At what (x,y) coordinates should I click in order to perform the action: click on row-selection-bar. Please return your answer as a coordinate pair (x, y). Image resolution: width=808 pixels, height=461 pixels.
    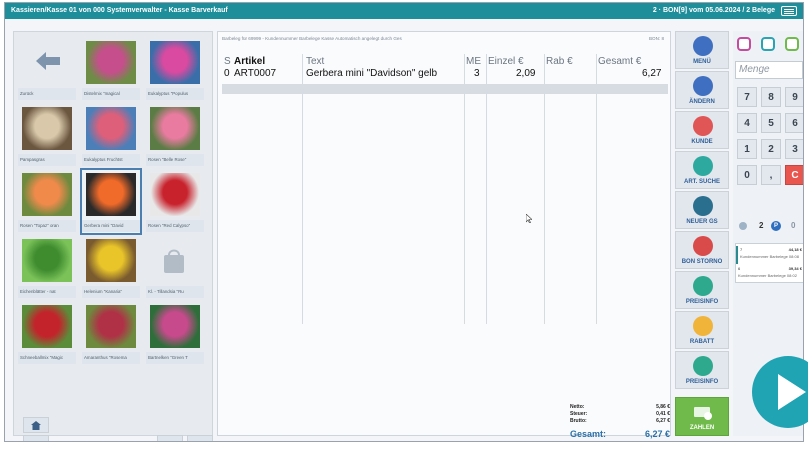
    Looking at the image, I should click on (445, 89).